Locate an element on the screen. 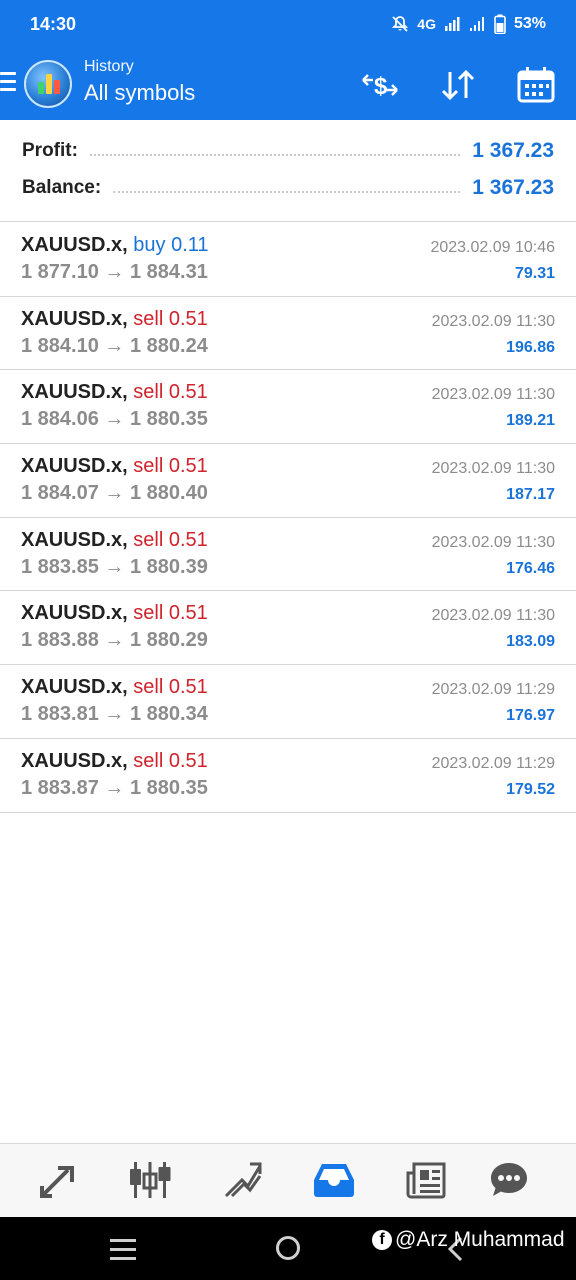 This screenshot has height=1280, width=576. balance-row: Balance: 1 367.23 is located at coordinates (288, 188).